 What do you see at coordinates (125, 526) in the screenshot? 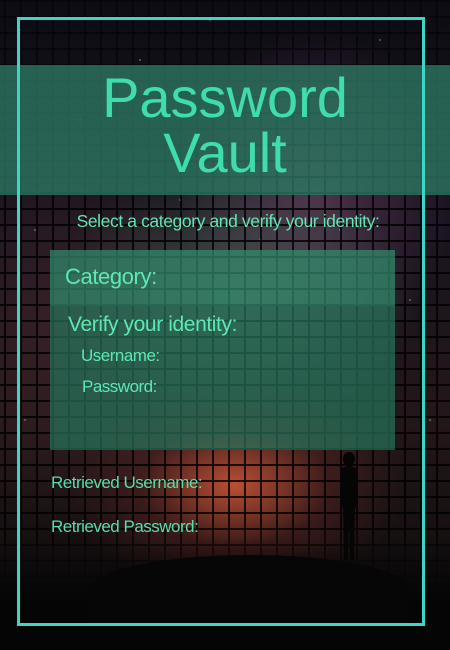
I see `retrieved-password-label: Retrieved Password:` at bounding box center [125, 526].